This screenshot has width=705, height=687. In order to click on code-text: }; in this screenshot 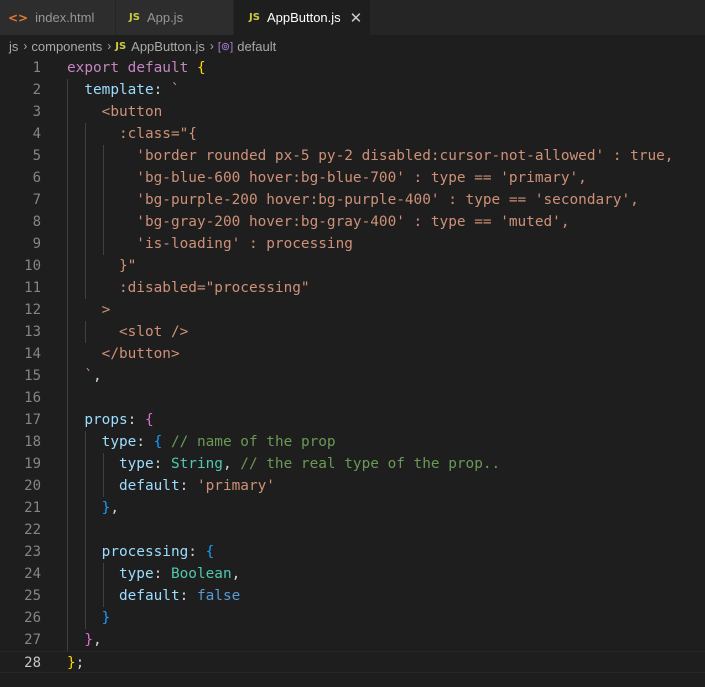, I will do `click(75, 663)`.